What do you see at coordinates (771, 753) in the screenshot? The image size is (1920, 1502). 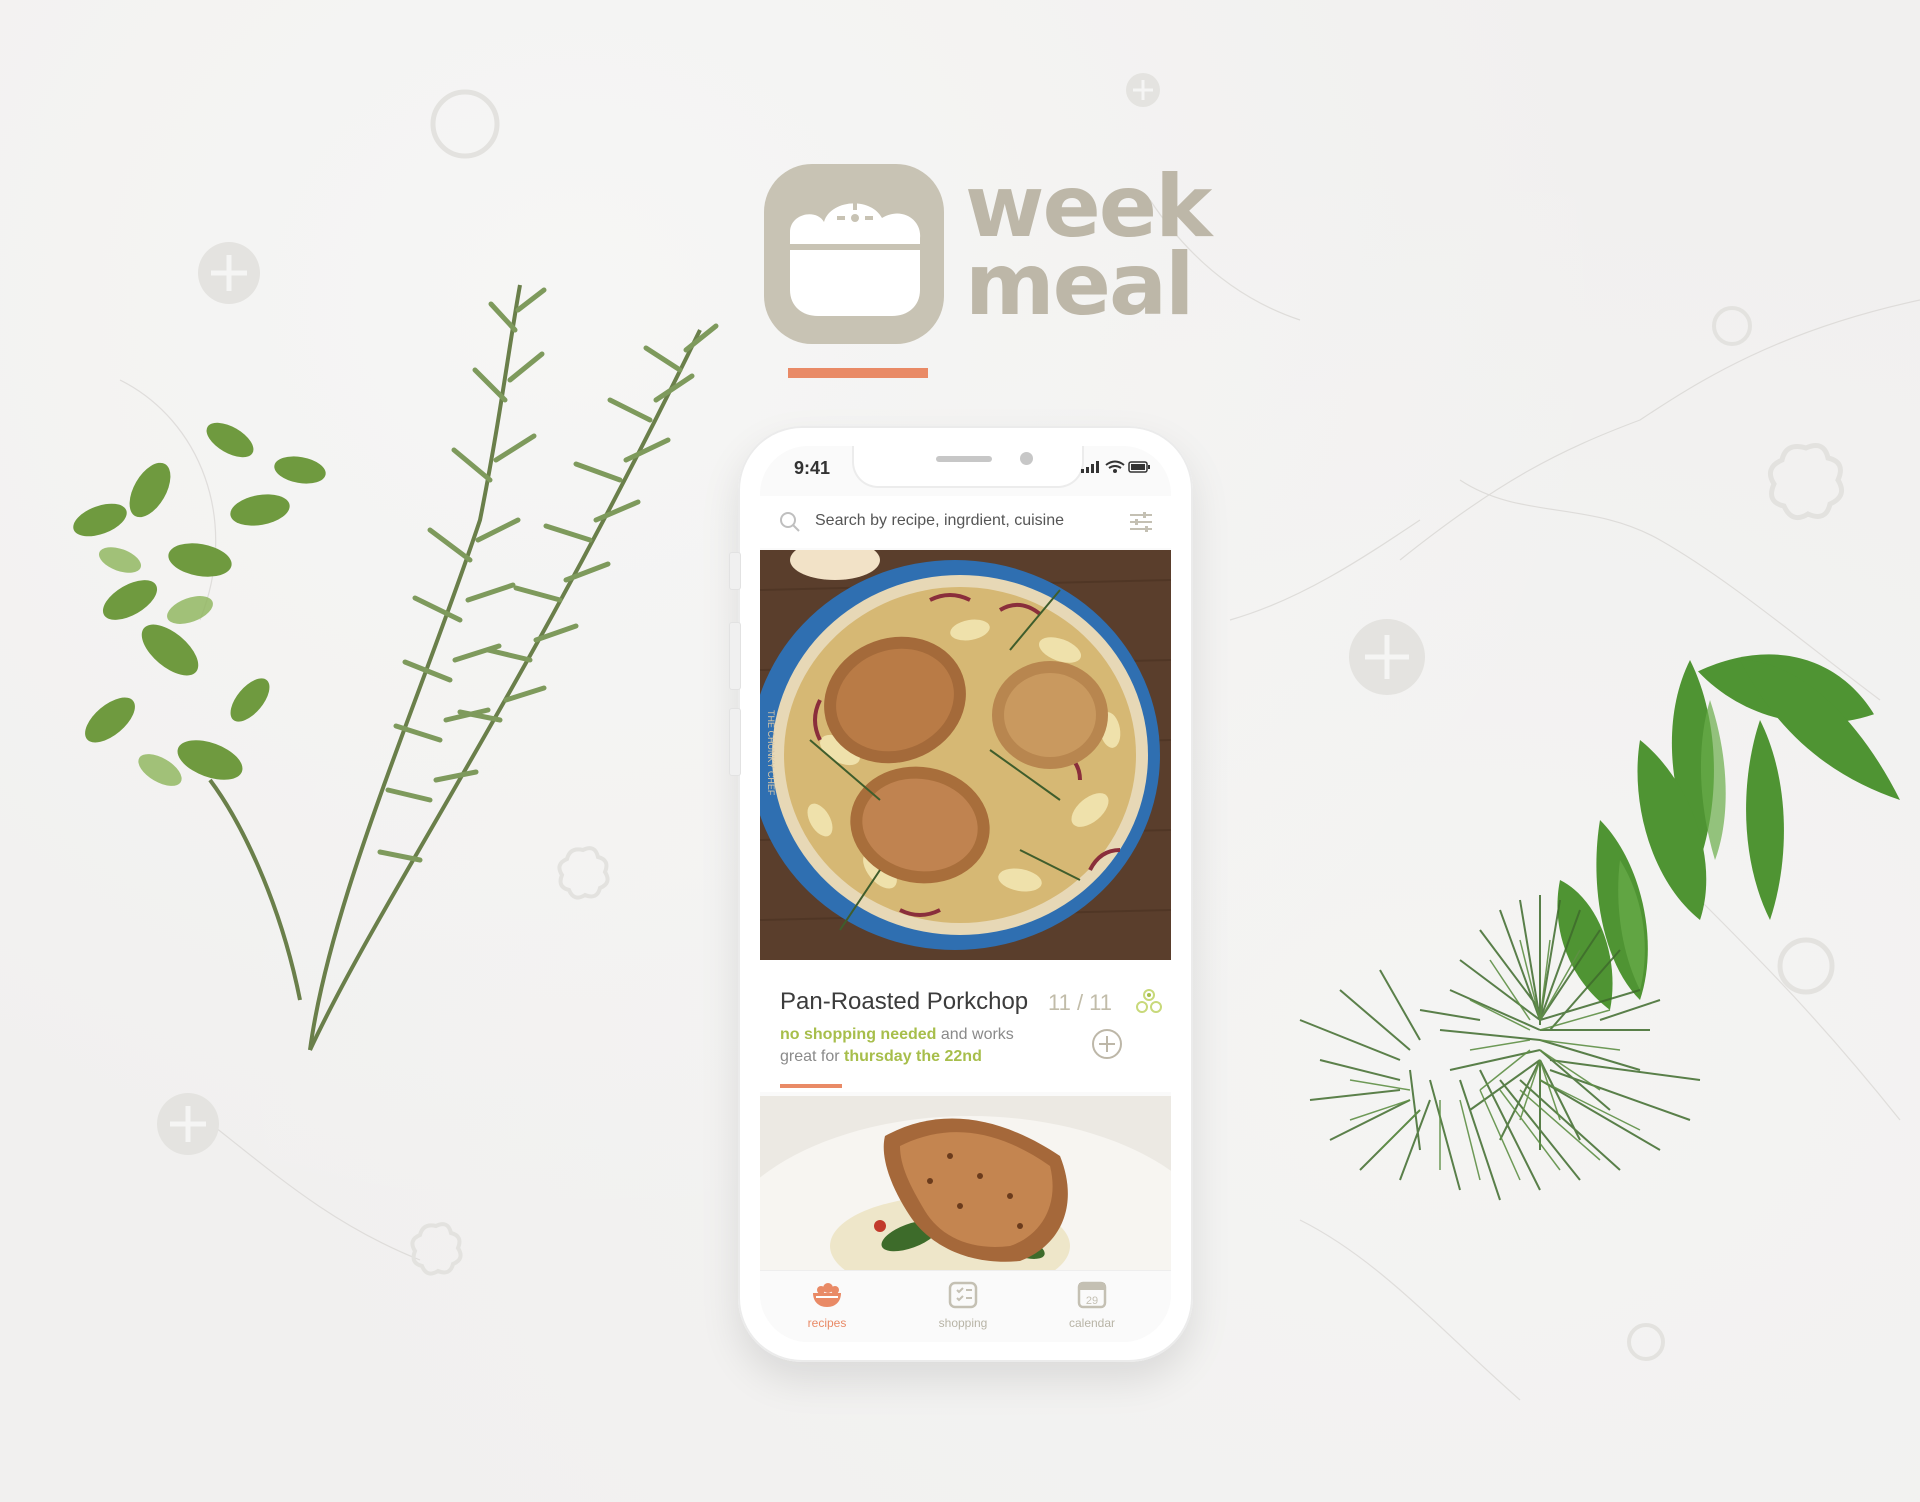 I see `photo-watermark: THE CHUNKY CHEF` at bounding box center [771, 753].